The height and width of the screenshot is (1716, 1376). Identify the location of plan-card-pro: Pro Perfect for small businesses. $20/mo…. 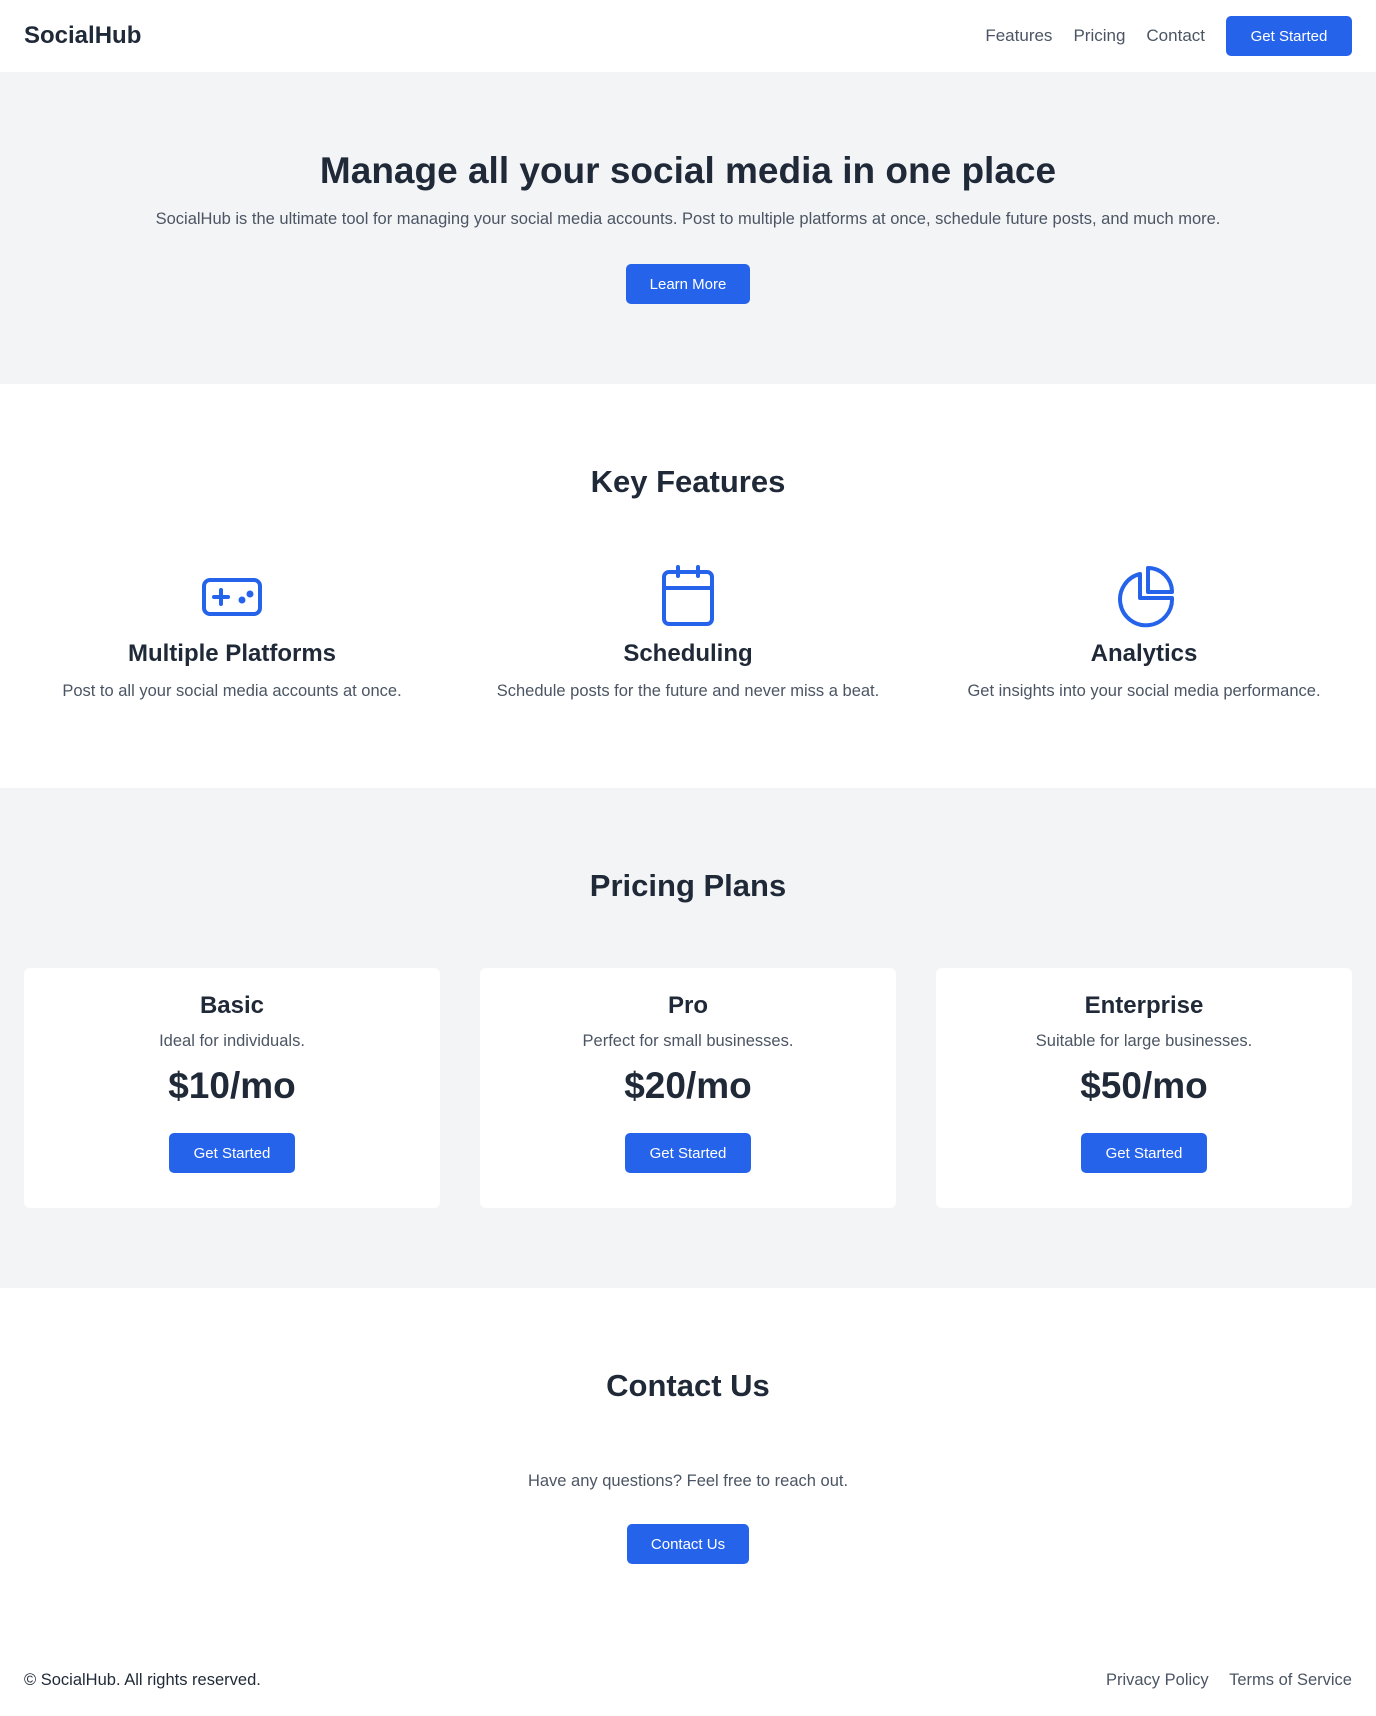
(688, 1088).